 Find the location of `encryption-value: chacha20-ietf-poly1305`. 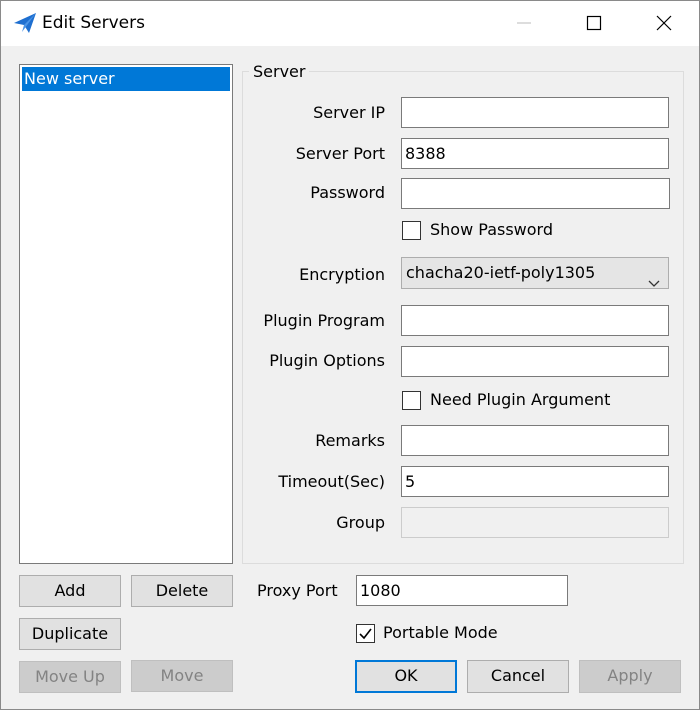

encryption-value: chacha20-ietf-poly1305 is located at coordinates (501, 272).